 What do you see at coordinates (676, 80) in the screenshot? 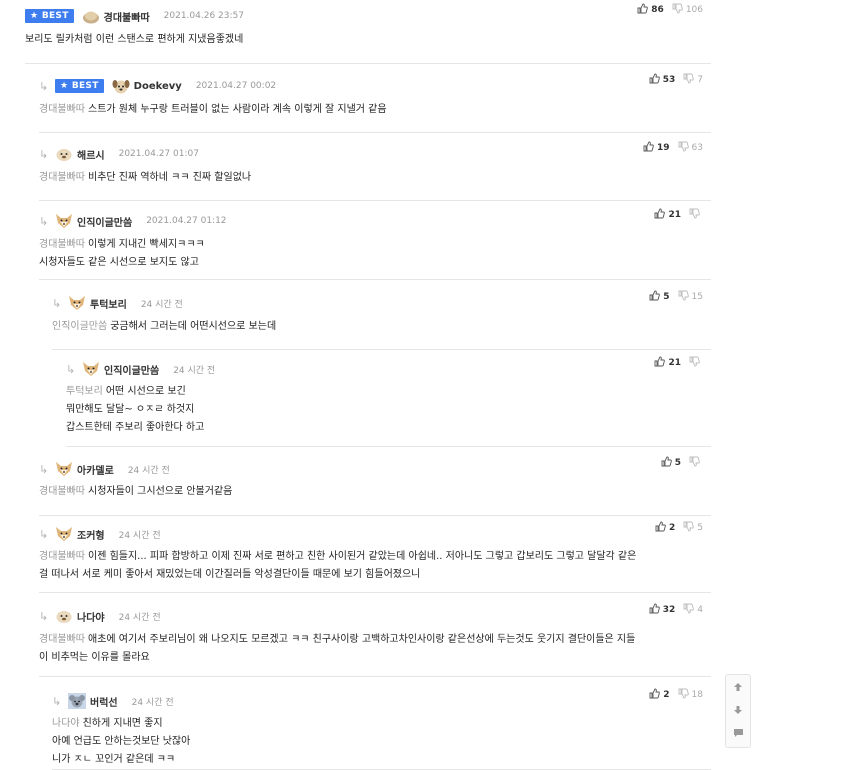
I see `vote-area: 53 7` at bounding box center [676, 80].